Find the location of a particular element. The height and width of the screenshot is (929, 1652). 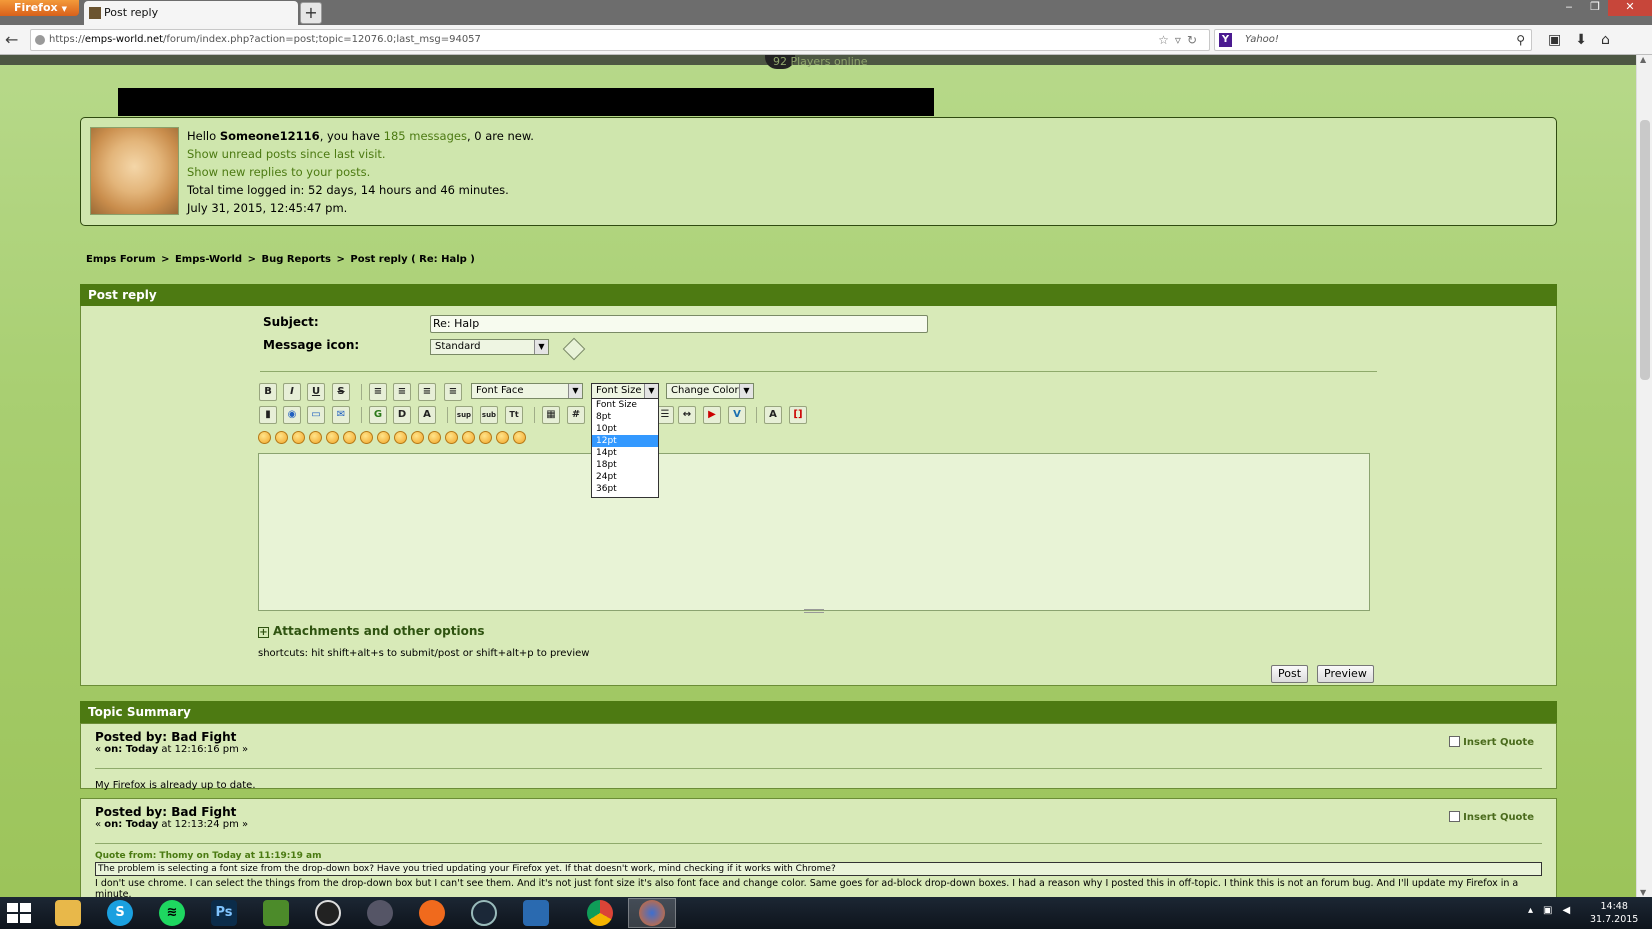

font-size-option: 18pt is located at coordinates (625, 465).